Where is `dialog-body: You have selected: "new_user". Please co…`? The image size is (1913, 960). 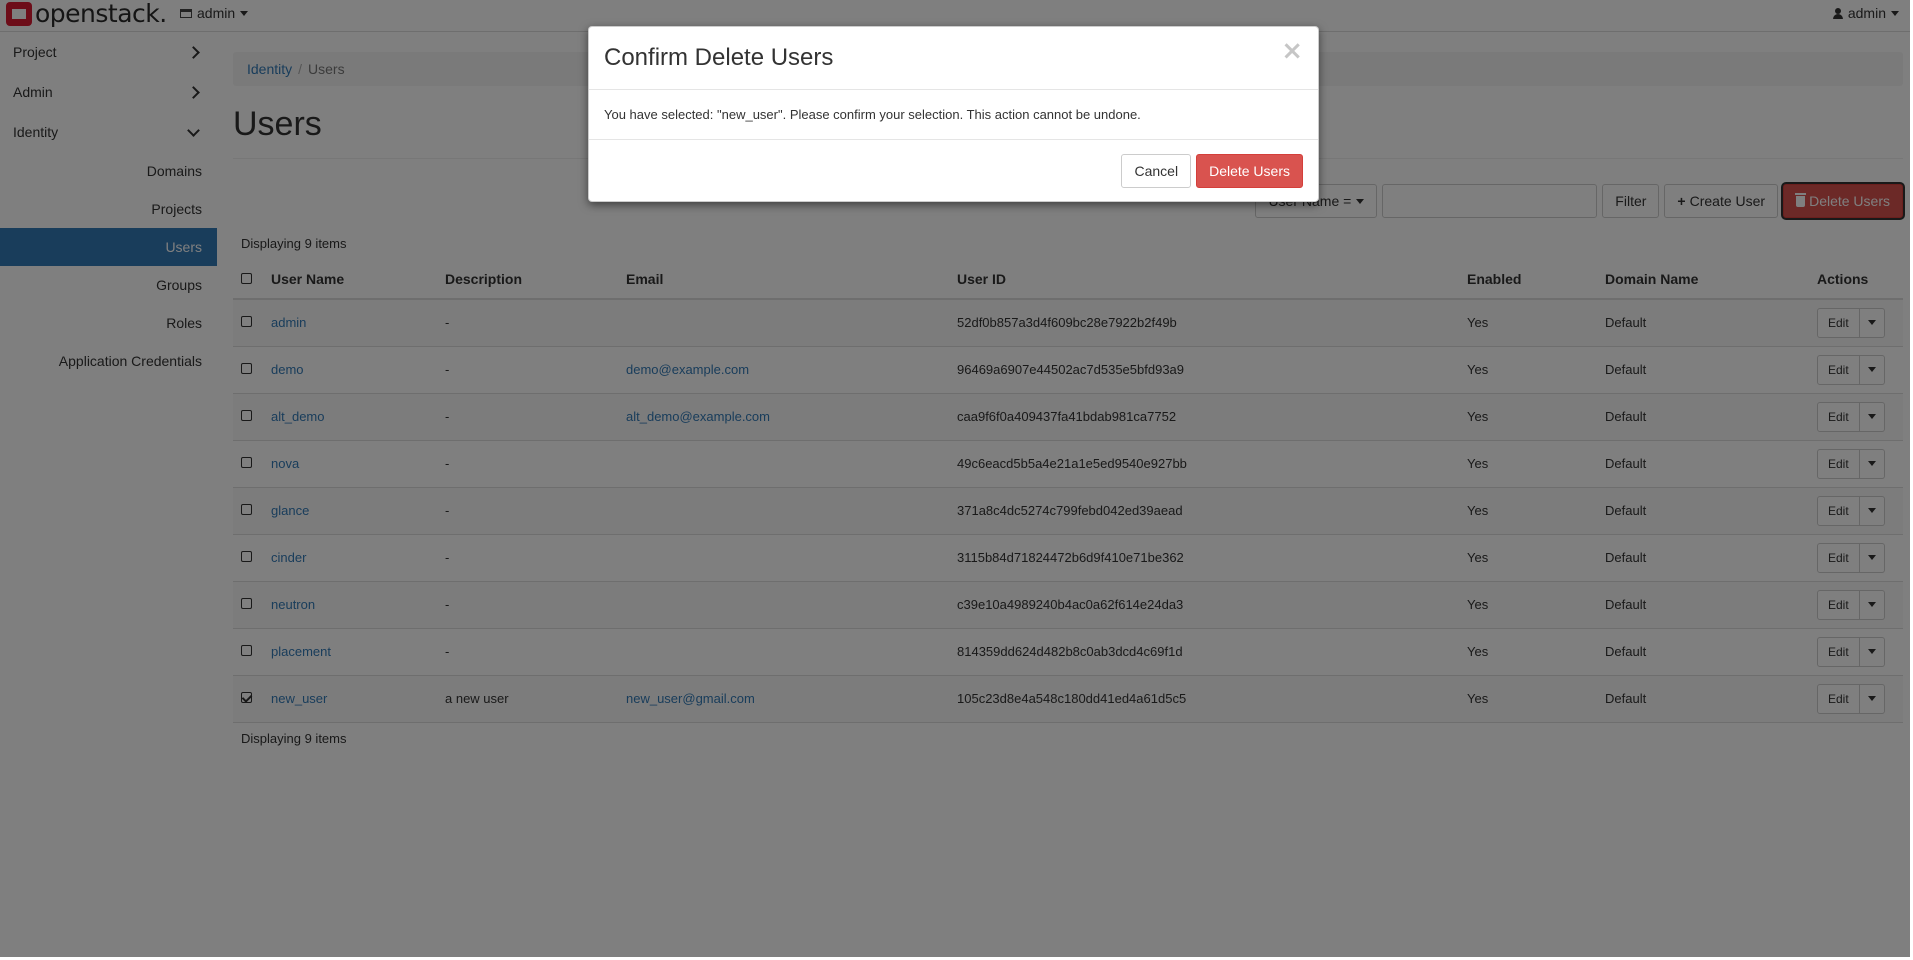 dialog-body: You have selected: "new_user". Please co… is located at coordinates (953, 114).